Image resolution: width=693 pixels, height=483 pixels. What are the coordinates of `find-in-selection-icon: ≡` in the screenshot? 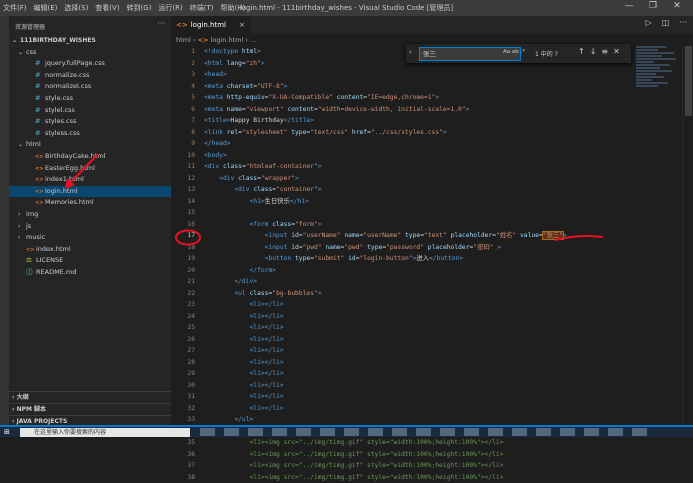 It's located at (604, 51).